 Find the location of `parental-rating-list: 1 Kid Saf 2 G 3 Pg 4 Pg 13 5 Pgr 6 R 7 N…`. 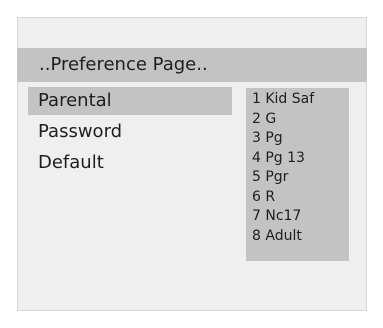

parental-rating-list: 1 Kid Saf 2 G 3 Pg 4 Pg 13 5 Pgr 6 R 7 N… is located at coordinates (297, 174).